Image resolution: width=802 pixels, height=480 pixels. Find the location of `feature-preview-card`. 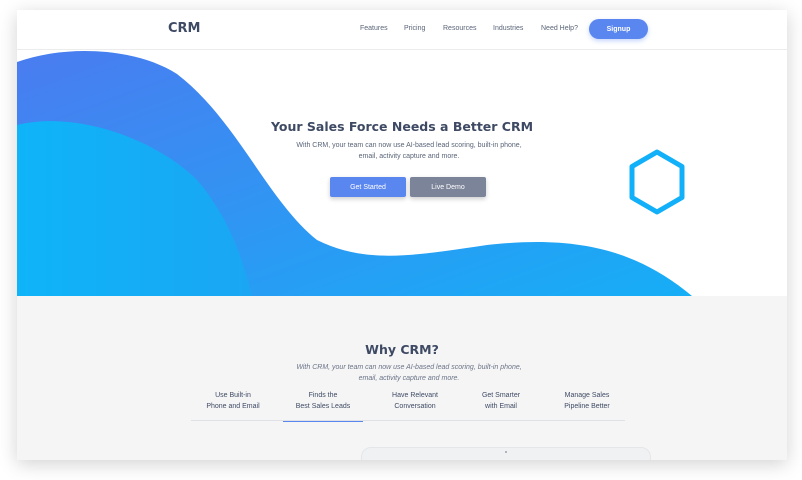

feature-preview-card is located at coordinates (506, 453).